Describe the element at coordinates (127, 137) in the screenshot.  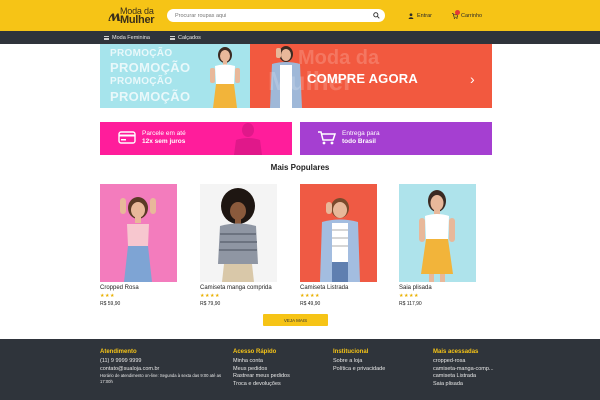
I see `credit-card-icon` at that location.